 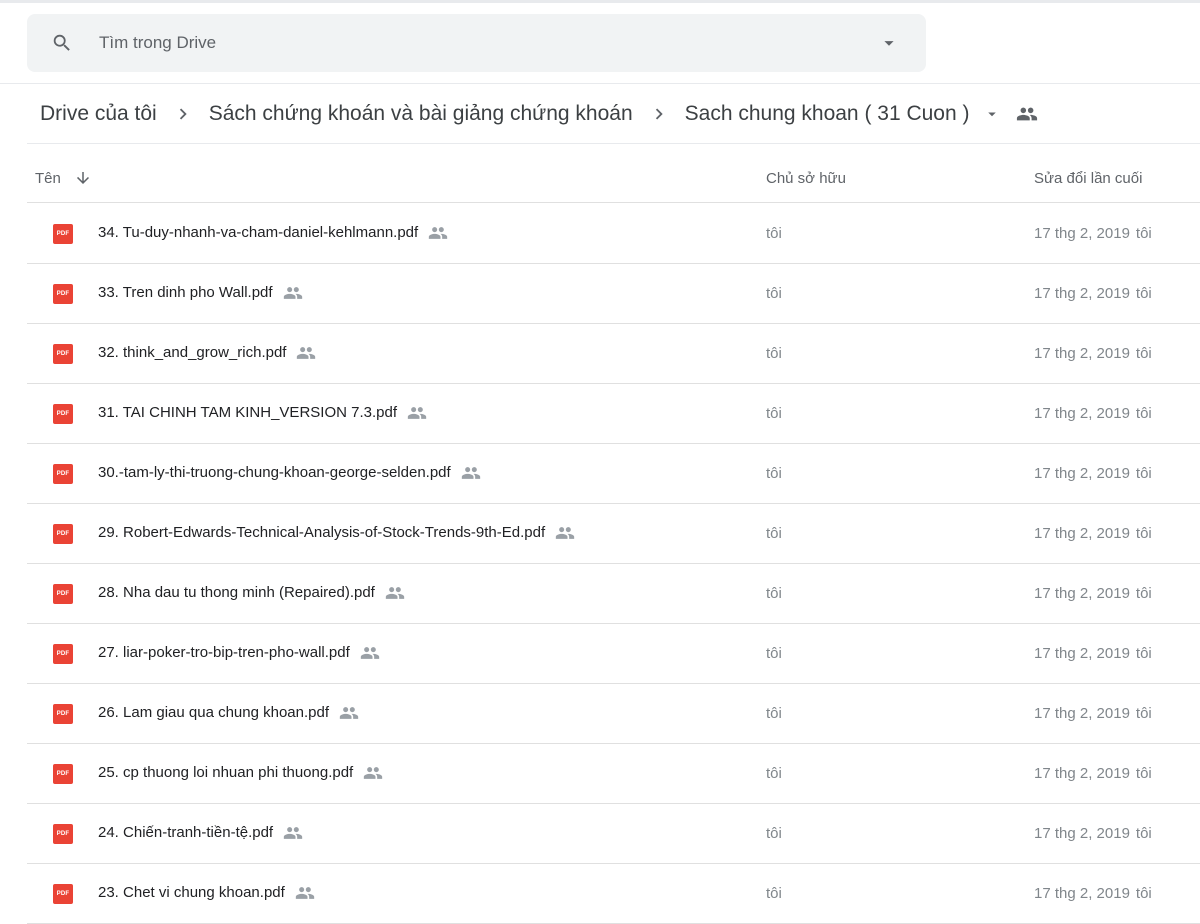 I want to click on file-name-cell: 27. liar-poker-tro-bip-tren-pho-wall.pdf, so click(x=239, y=652).